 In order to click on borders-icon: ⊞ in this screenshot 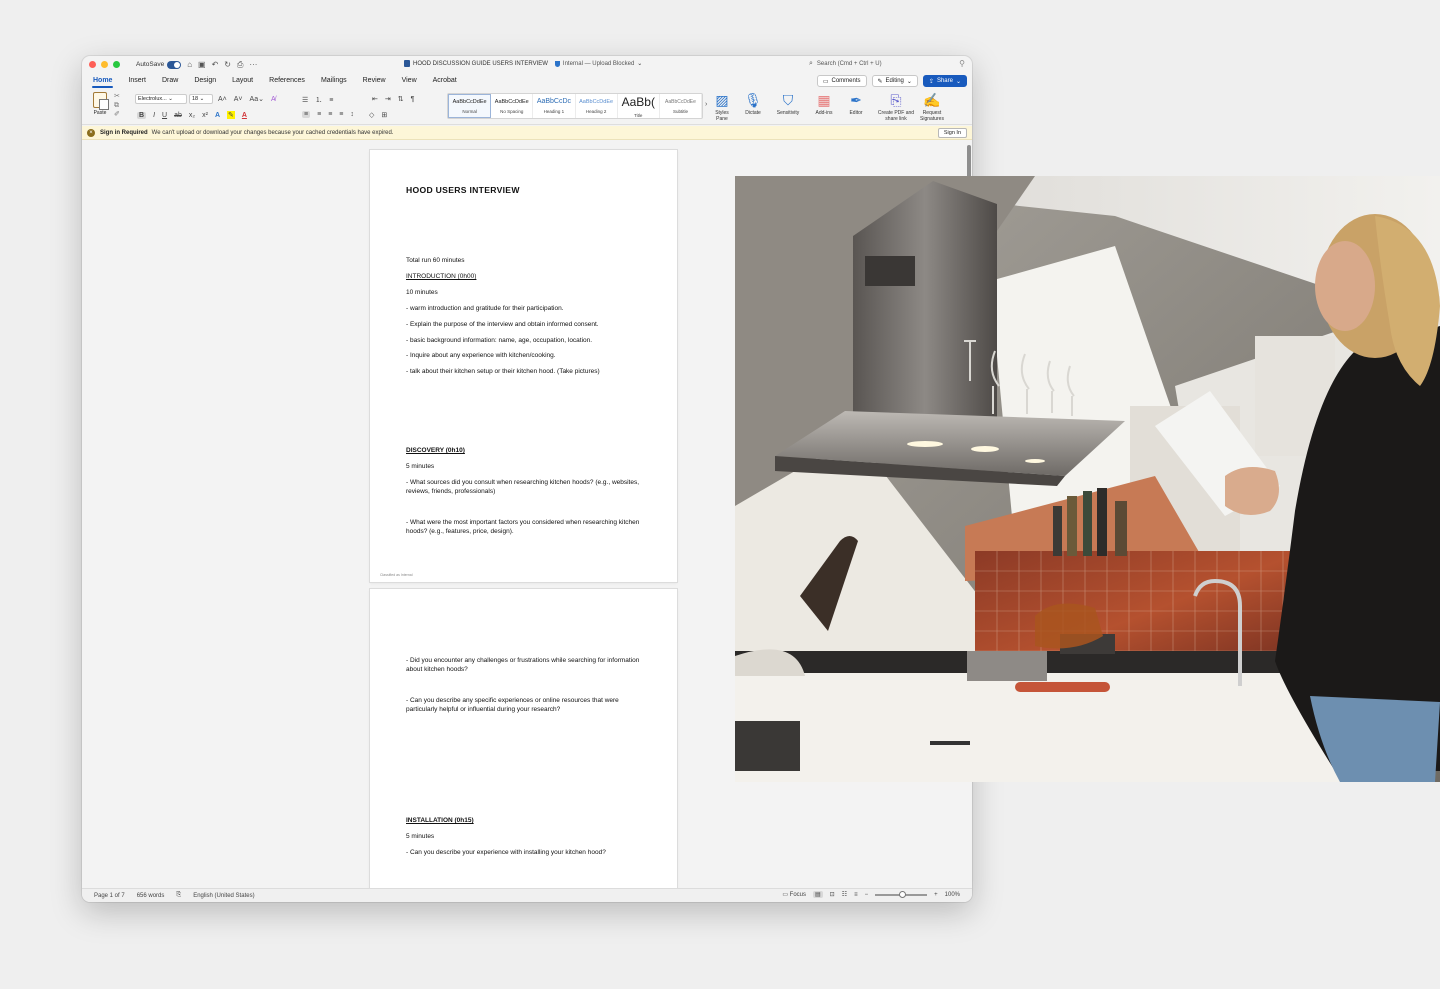, I will do `click(384, 115)`.